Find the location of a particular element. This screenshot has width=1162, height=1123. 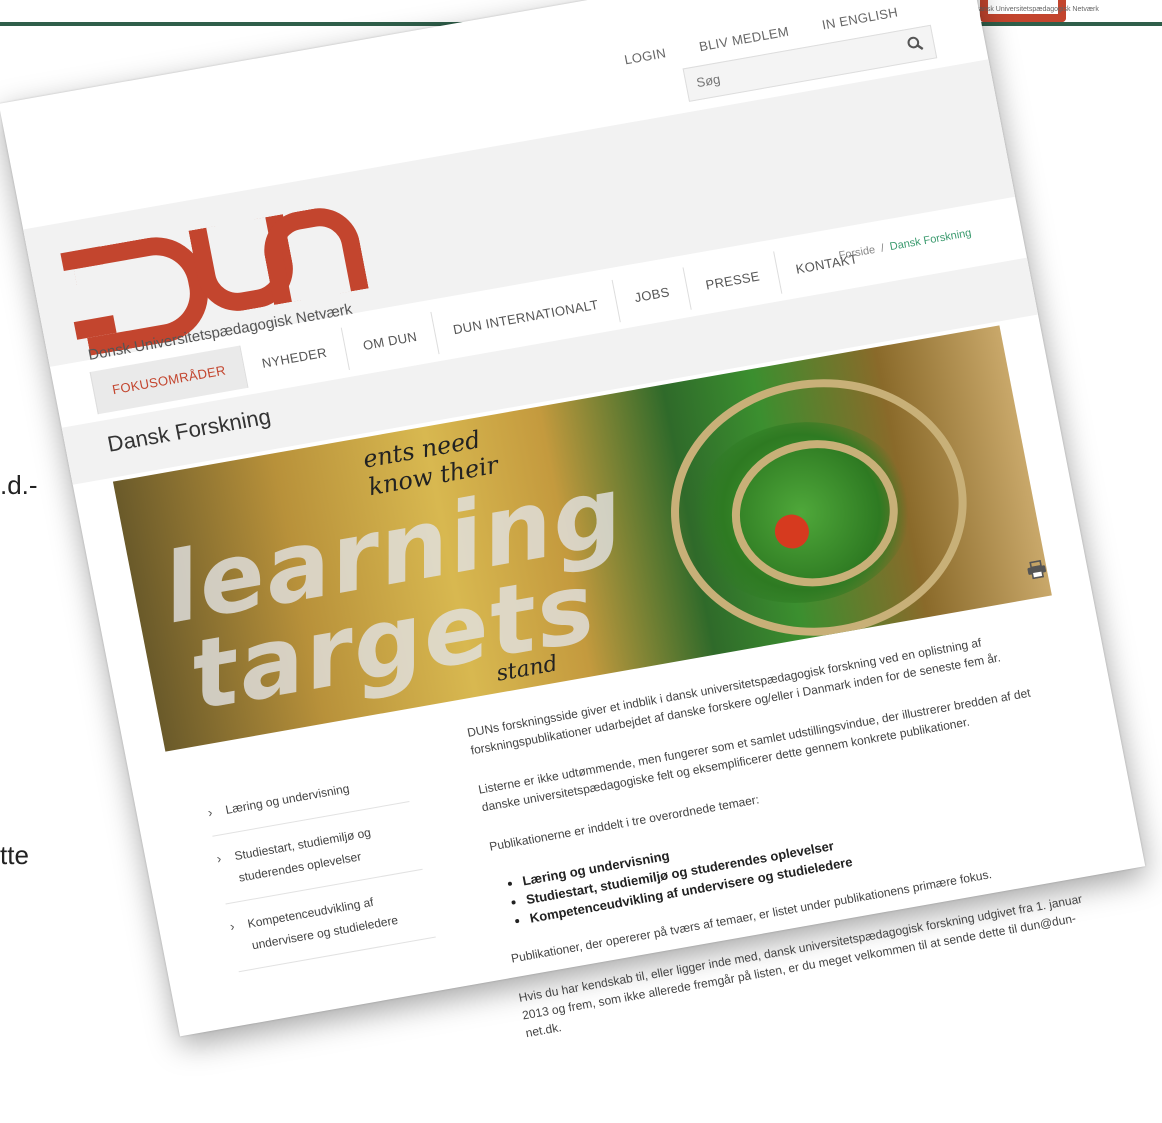

search-icon is located at coordinates (915, 44).